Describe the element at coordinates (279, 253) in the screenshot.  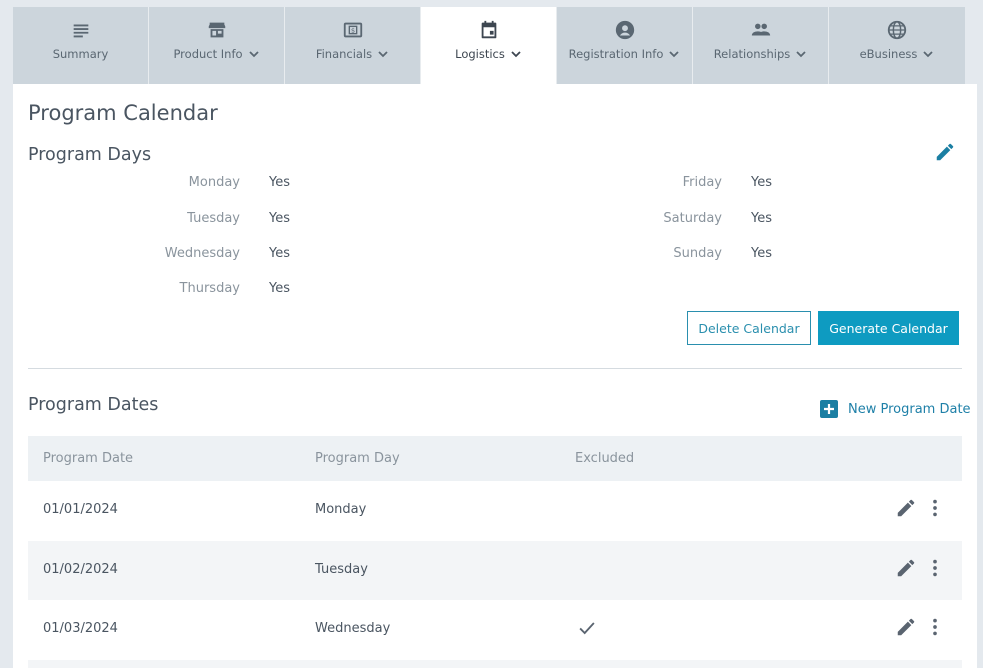
I see `day-value-wednesday: Yes` at that location.